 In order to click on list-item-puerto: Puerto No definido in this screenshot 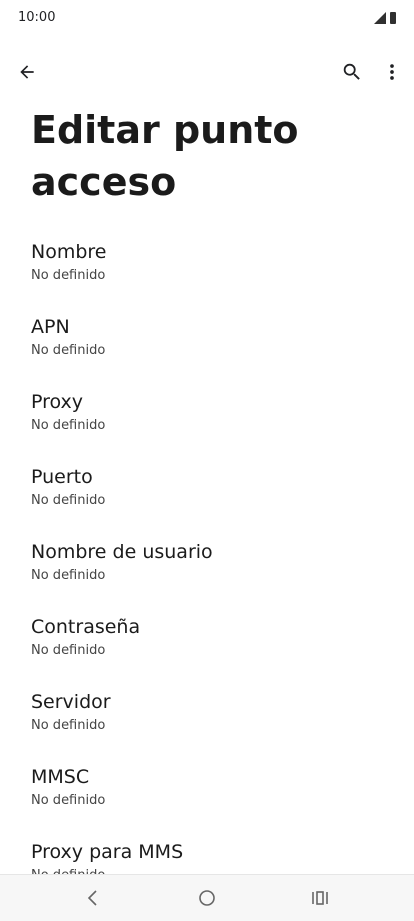, I will do `click(207, 498)`.